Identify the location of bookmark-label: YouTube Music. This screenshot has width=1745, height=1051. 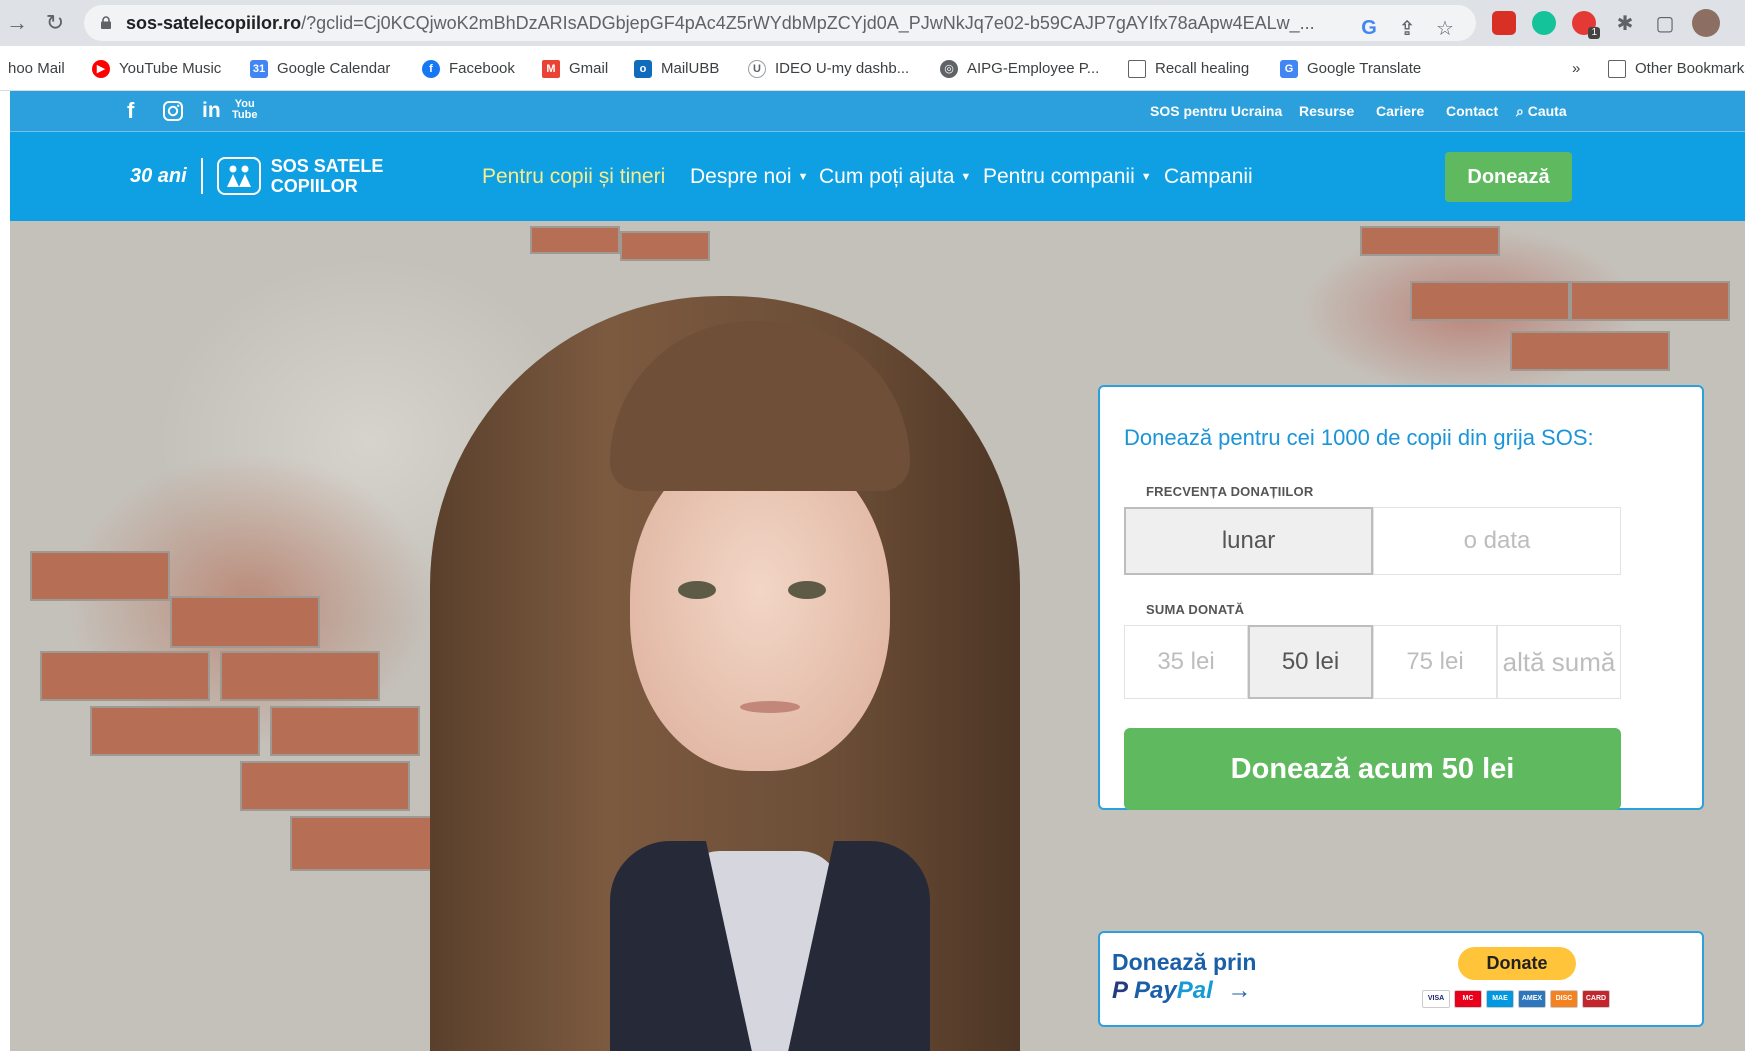
(170, 68).